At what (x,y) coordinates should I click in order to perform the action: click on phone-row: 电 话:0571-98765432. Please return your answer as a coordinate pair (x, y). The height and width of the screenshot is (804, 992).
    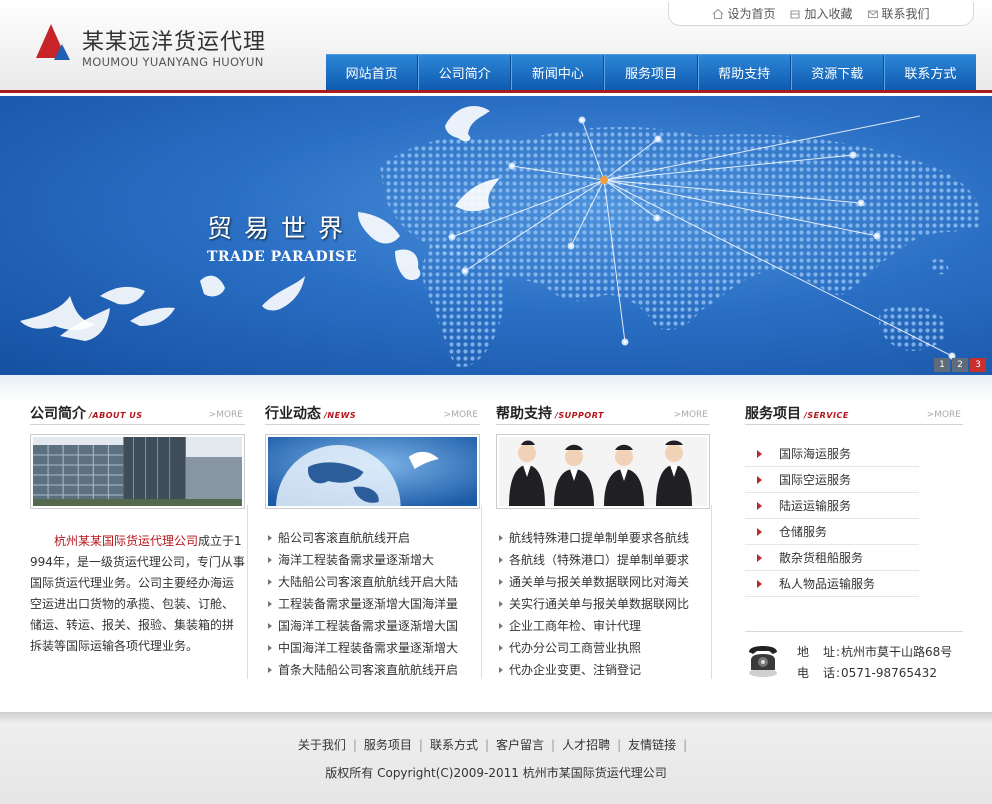
    Looking at the image, I should click on (880, 673).